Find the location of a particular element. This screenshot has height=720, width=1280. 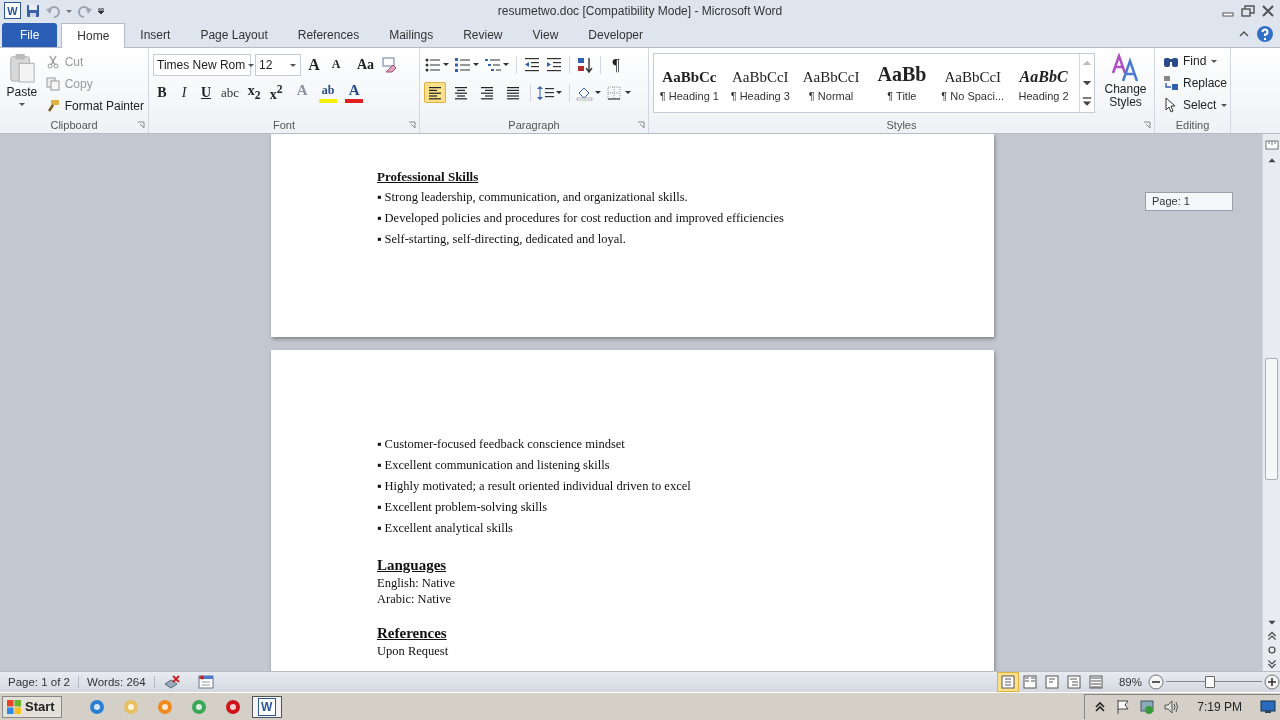

letters-icon is located at coordinates (1125, 67).